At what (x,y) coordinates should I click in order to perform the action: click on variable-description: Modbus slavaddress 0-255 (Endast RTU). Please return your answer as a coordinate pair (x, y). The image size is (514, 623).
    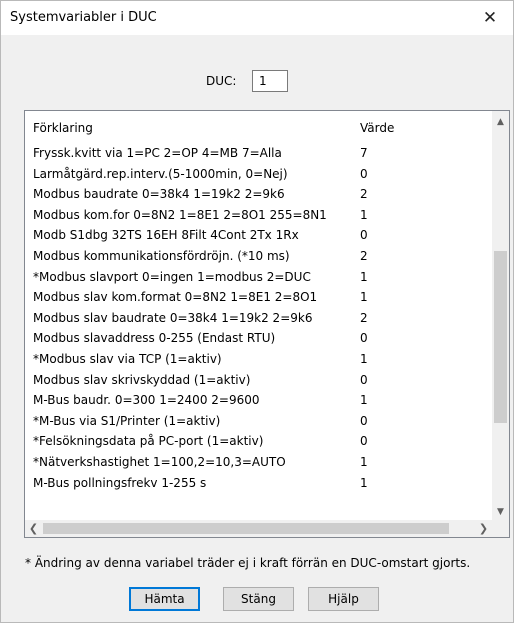
    Looking at the image, I should click on (154, 338).